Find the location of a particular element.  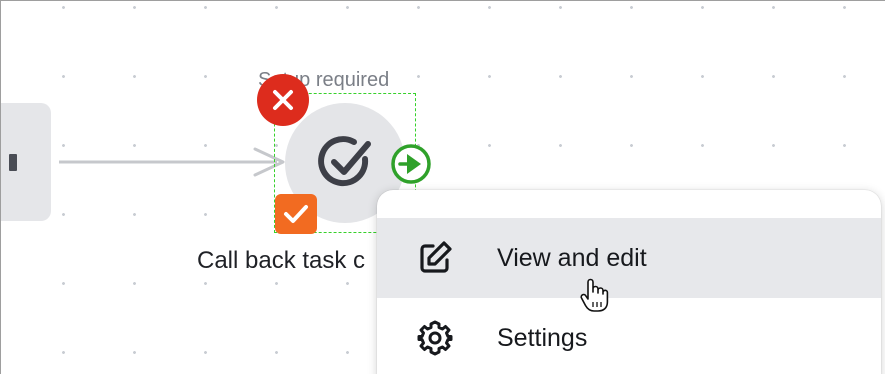

error-badge is located at coordinates (283, 100).